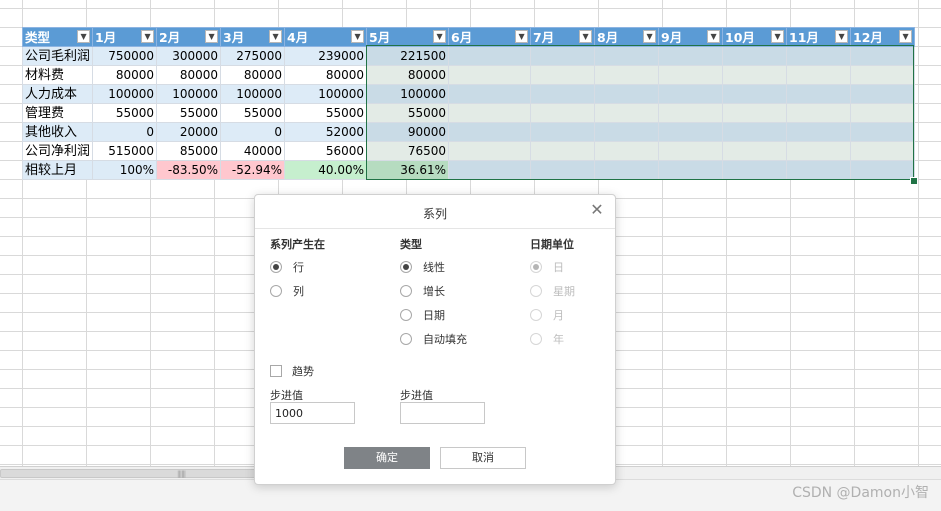 This screenshot has width=941, height=511. Describe the element at coordinates (408, 170) in the screenshot. I see `table-cell: 36.61%` at that location.